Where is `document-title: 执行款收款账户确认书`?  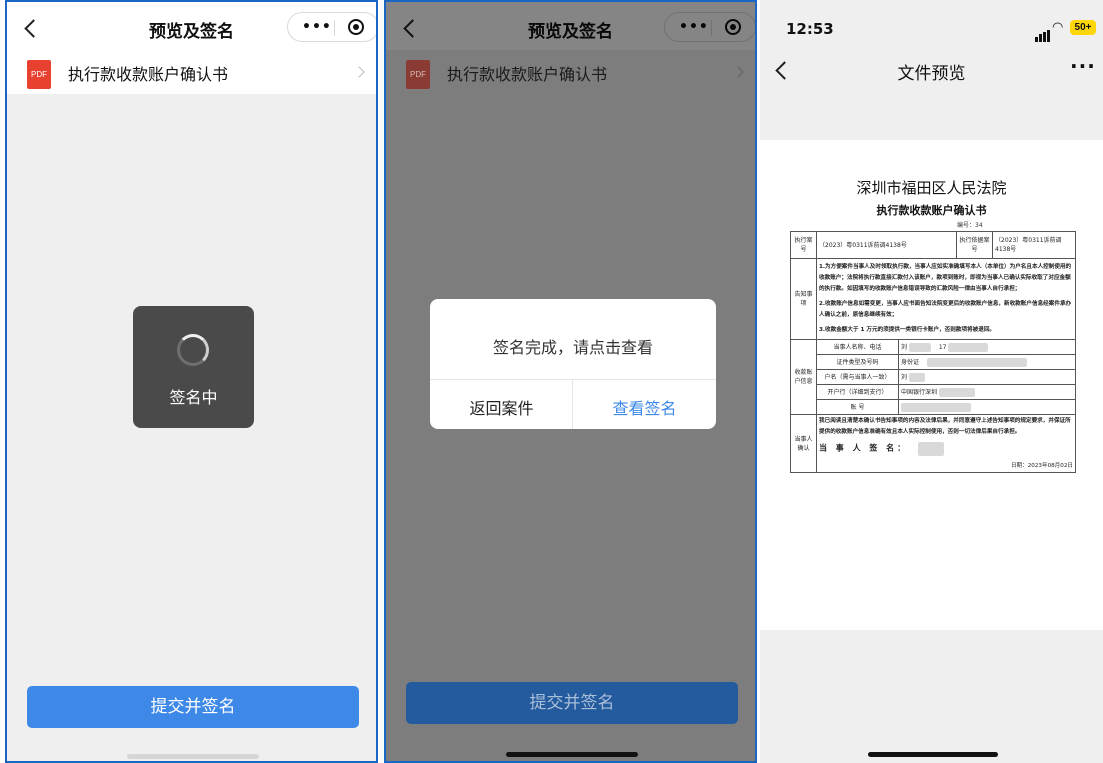 document-title: 执行款收款账户确认书 is located at coordinates (931, 210).